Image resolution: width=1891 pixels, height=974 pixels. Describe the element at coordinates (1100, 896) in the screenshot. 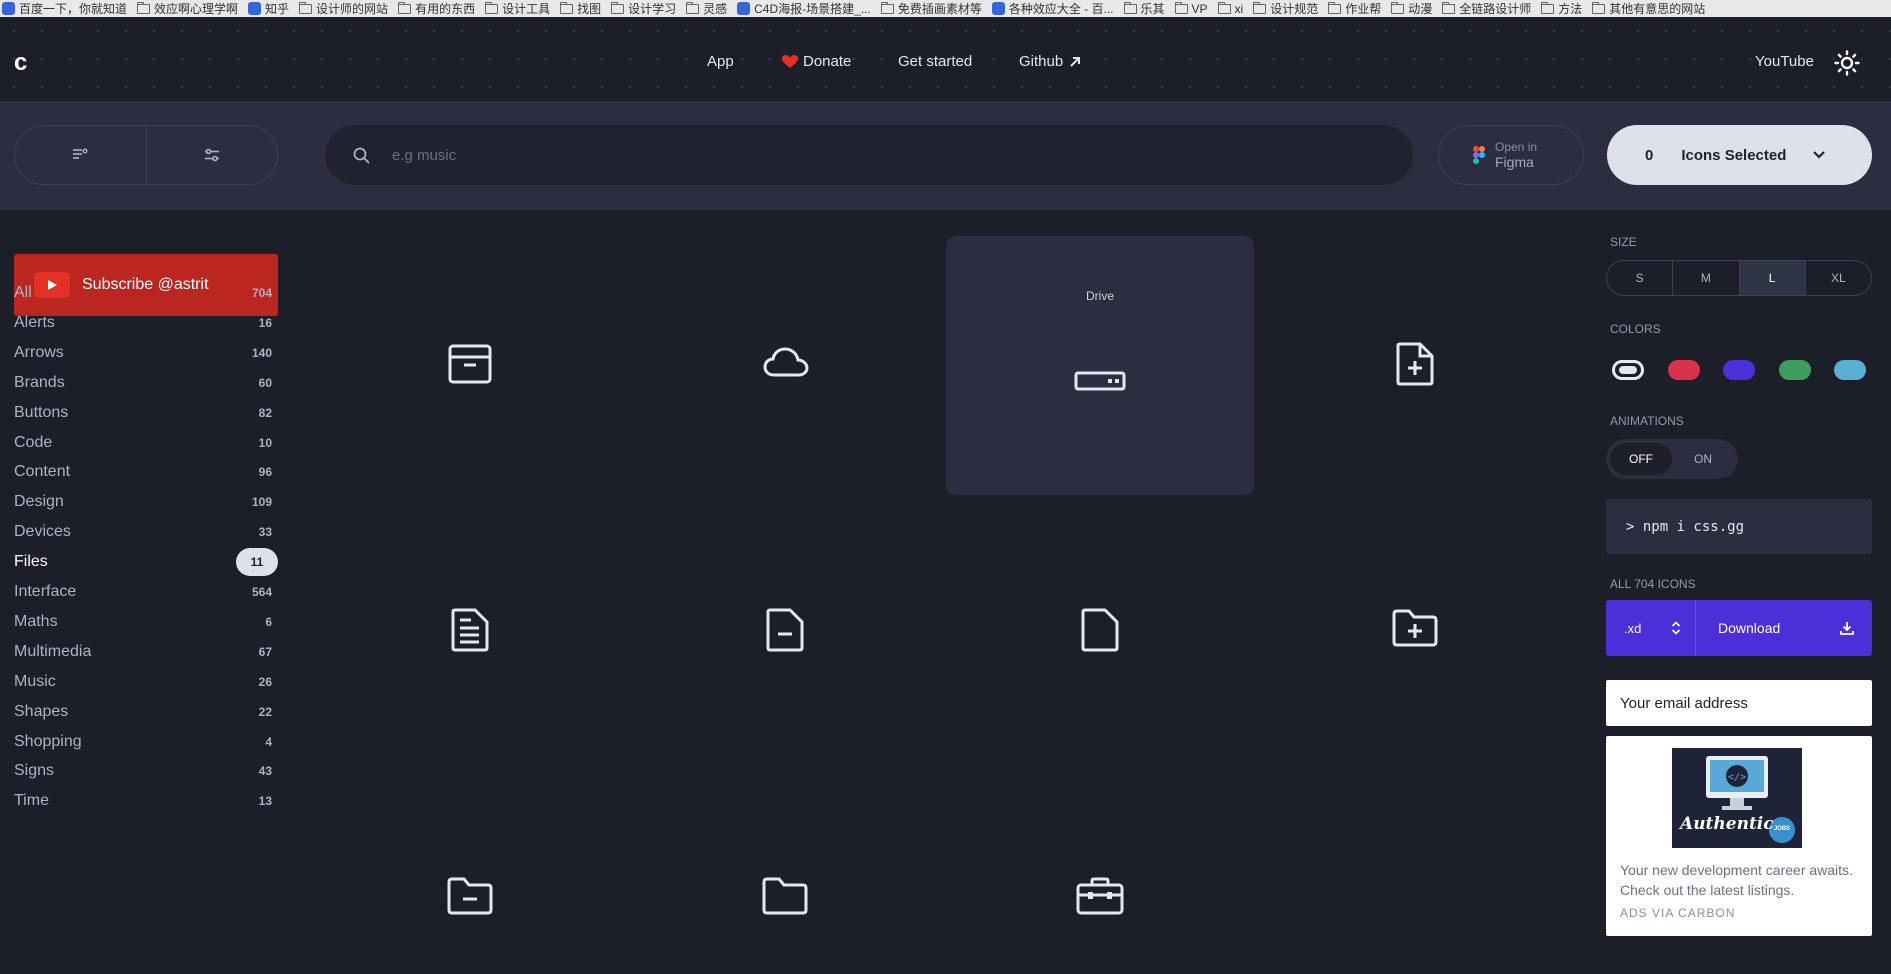

I see `grid-item-toolbox` at that location.